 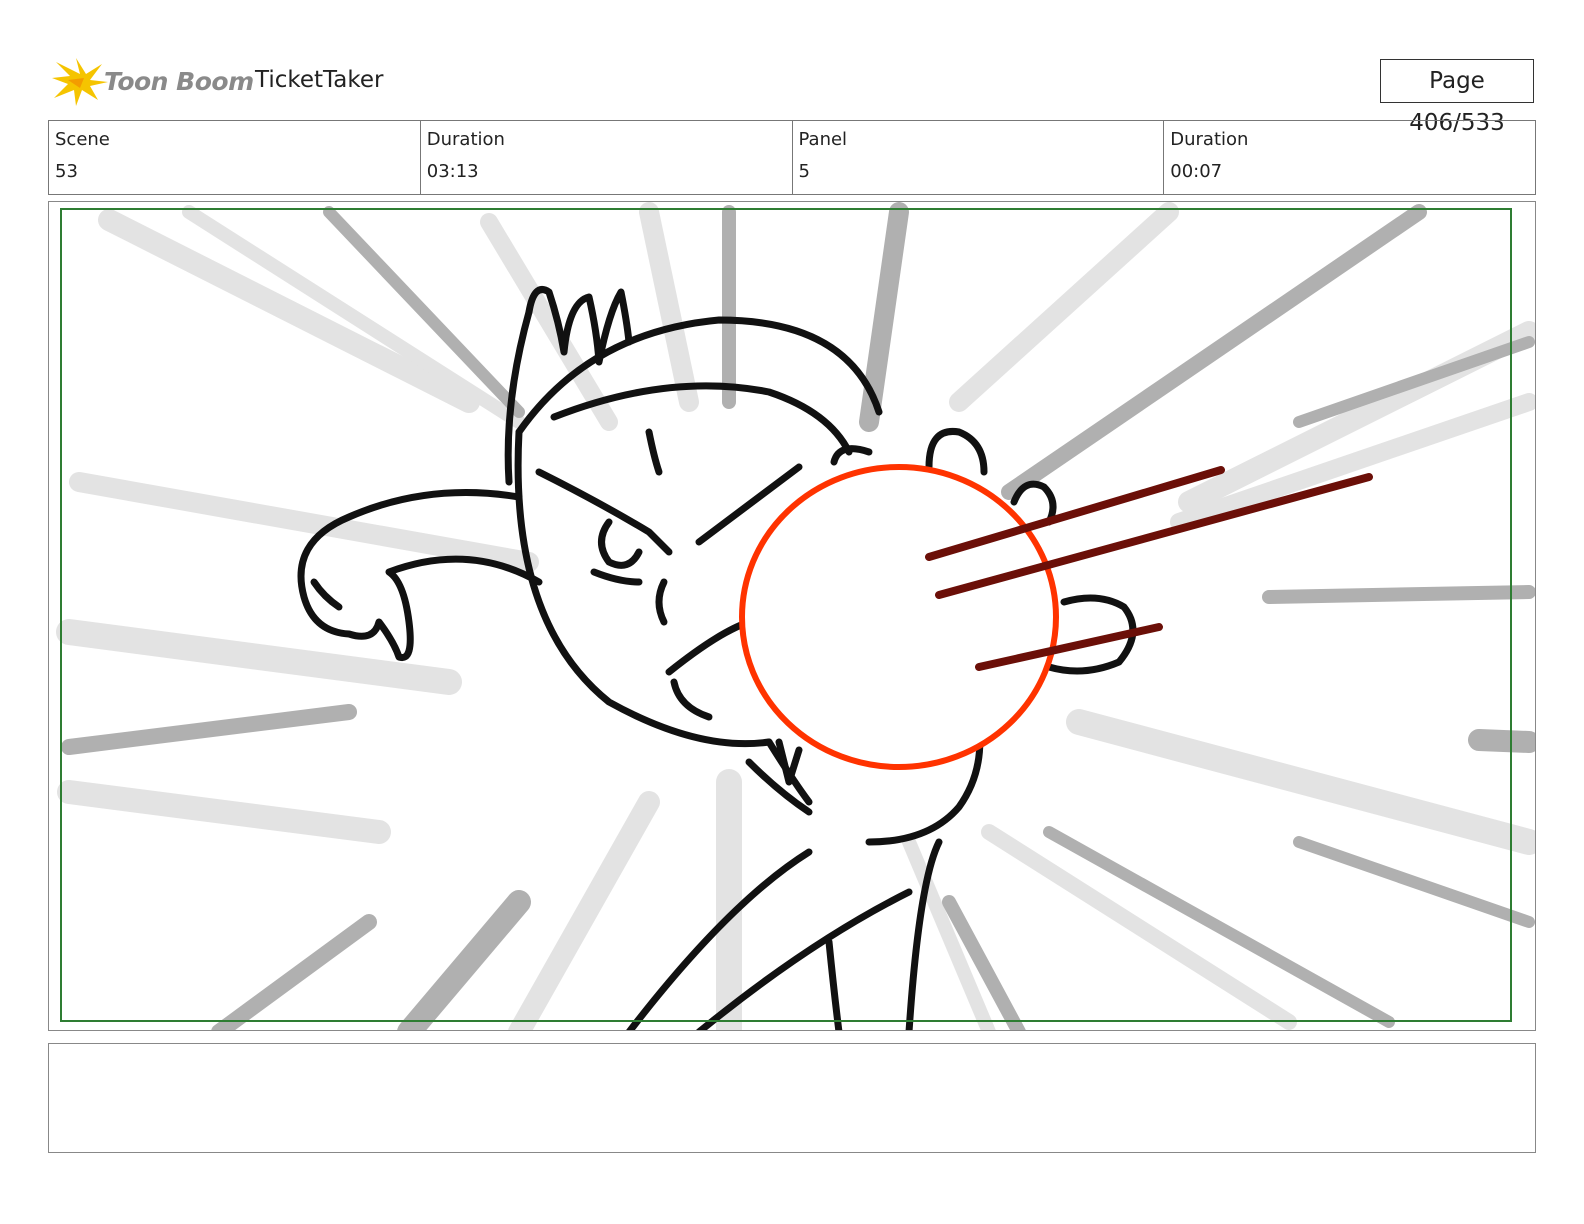 I want to click on panel-duration-cell: Duration 00:07, so click(x=1349, y=157).